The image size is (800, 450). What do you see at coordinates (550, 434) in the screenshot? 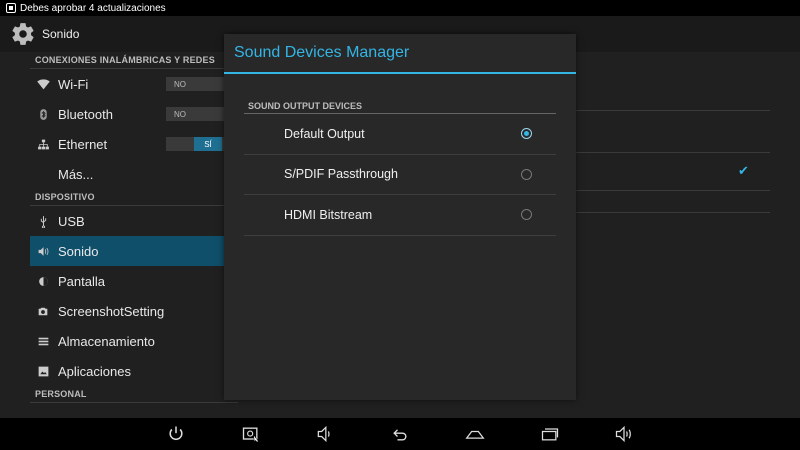
I see `recents-icon` at bounding box center [550, 434].